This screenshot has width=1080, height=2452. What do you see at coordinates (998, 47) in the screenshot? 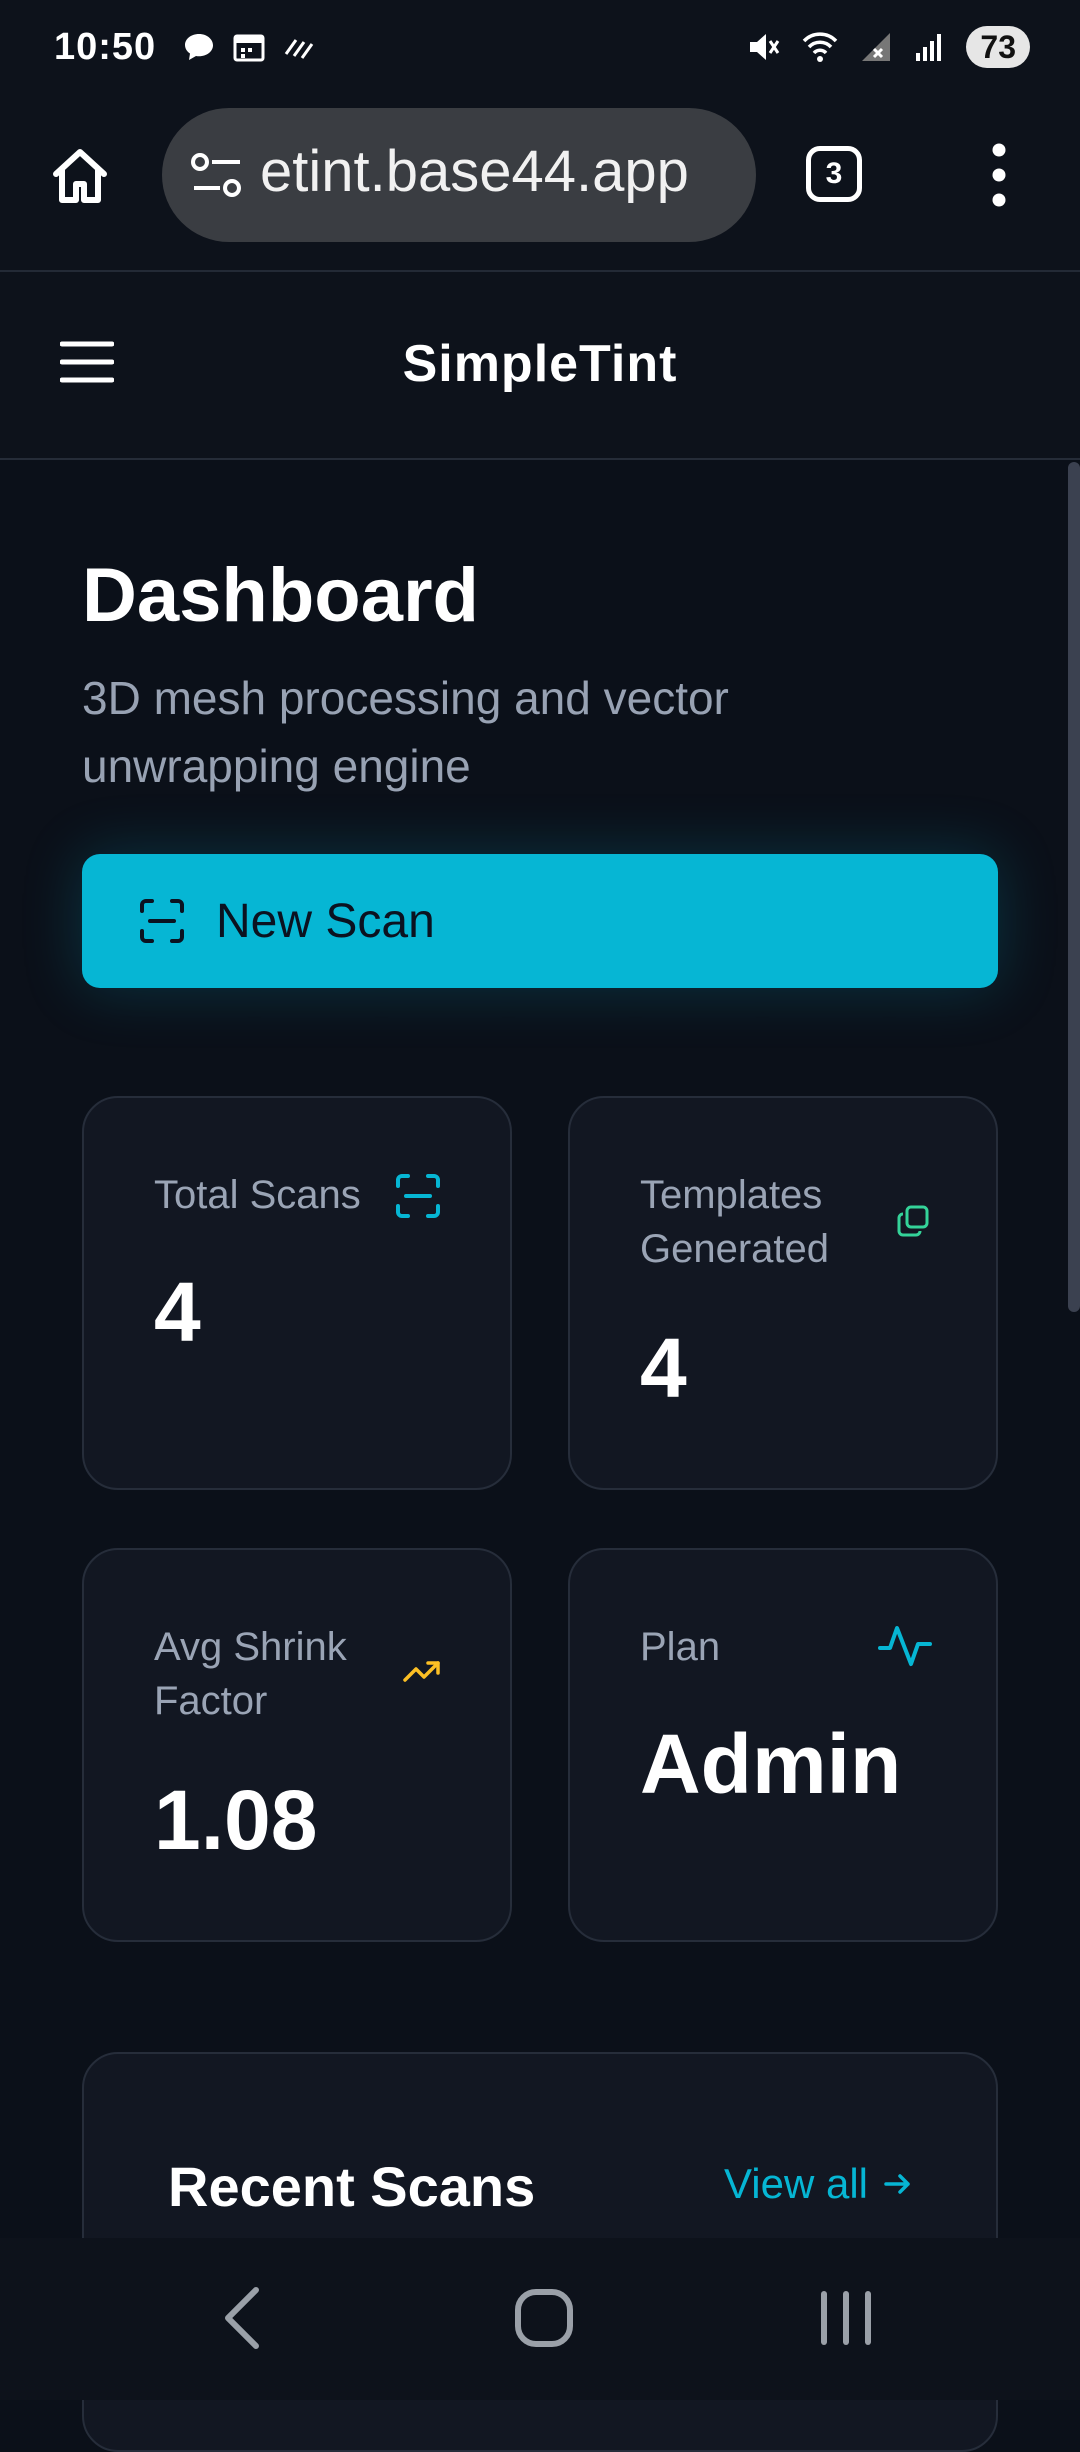
I see `battery-indicator: 73` at bounding box center [998, 47].